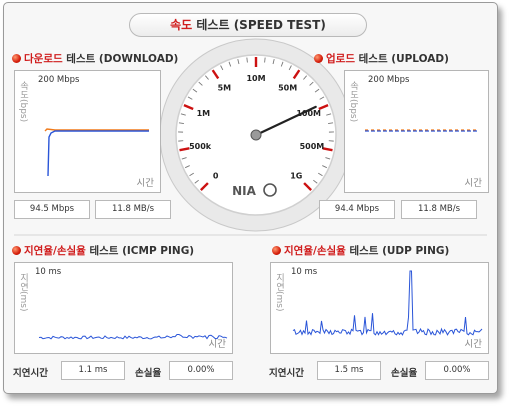 The image size is (513, 407). What do you see at coordinates (457, 370) in the screenshot?
I see `udp-loss-value: 0.00%` at bounding box center [457, 370].